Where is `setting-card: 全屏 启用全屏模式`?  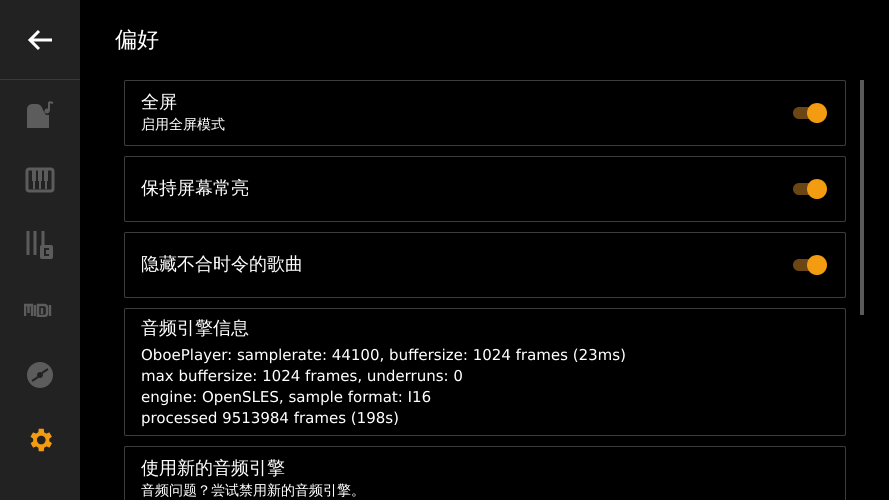
setting-card: 全屏 启用全屏模式 is located at coordinates (485, 113).